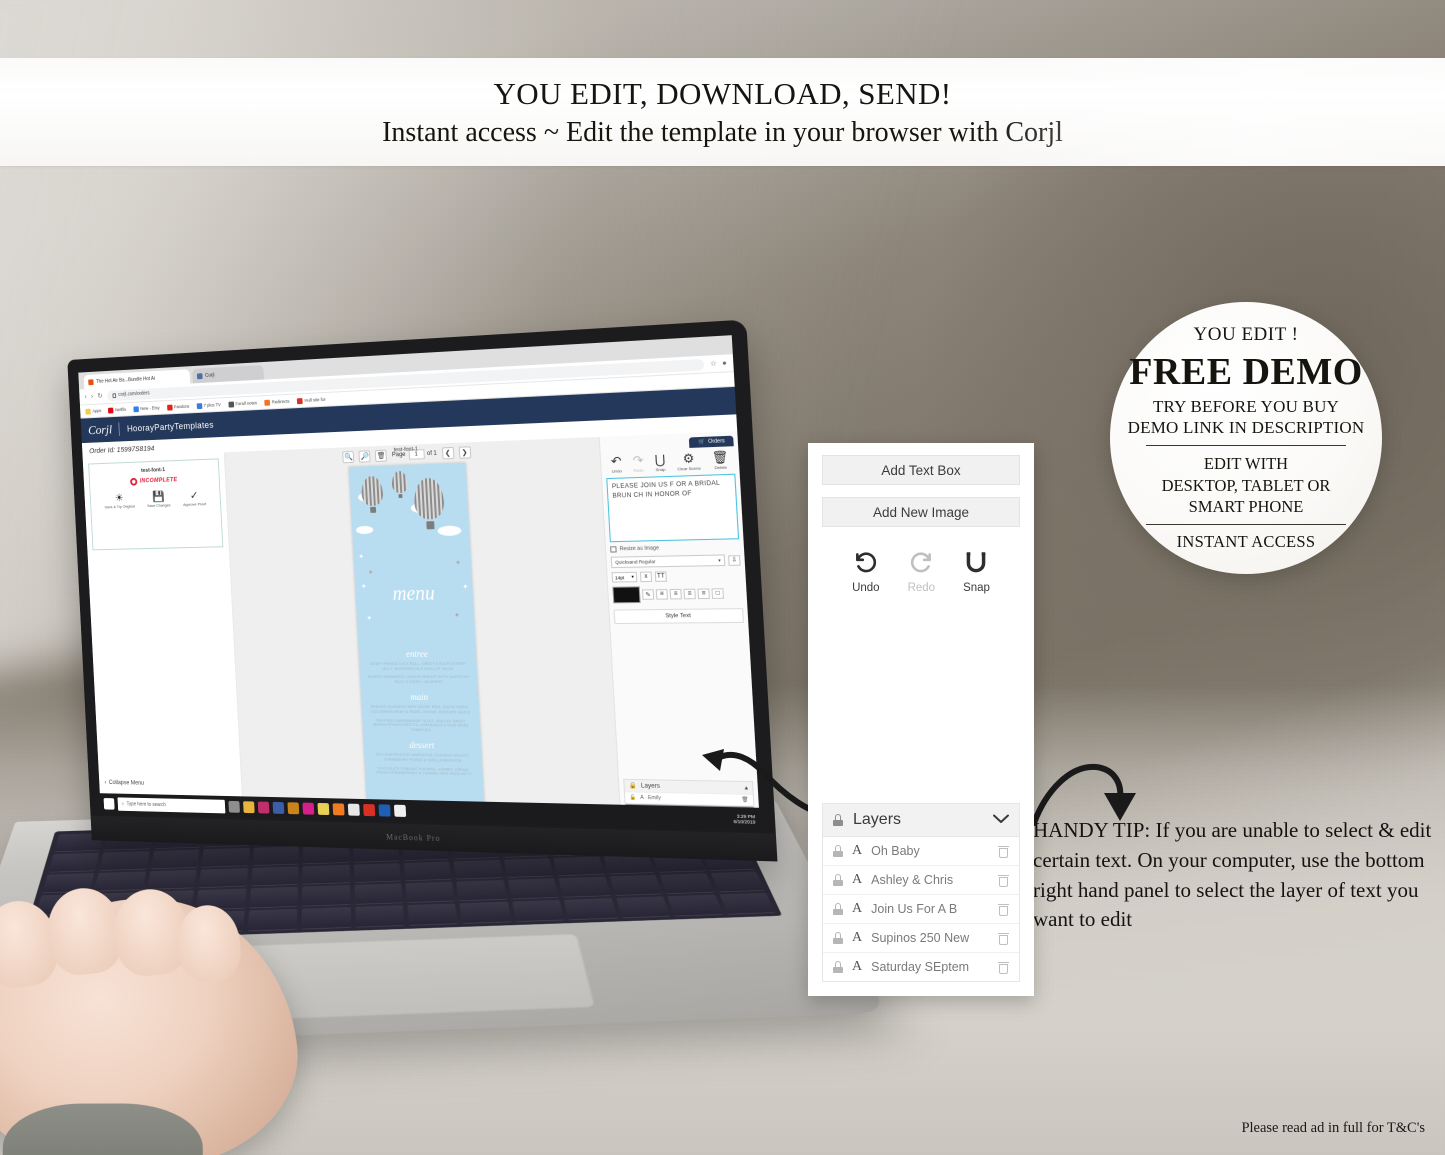 The image size is (1445, 1155). Describe the element at coordinates (866, 564) in the screenshot. I see `undo-icon` at that location.